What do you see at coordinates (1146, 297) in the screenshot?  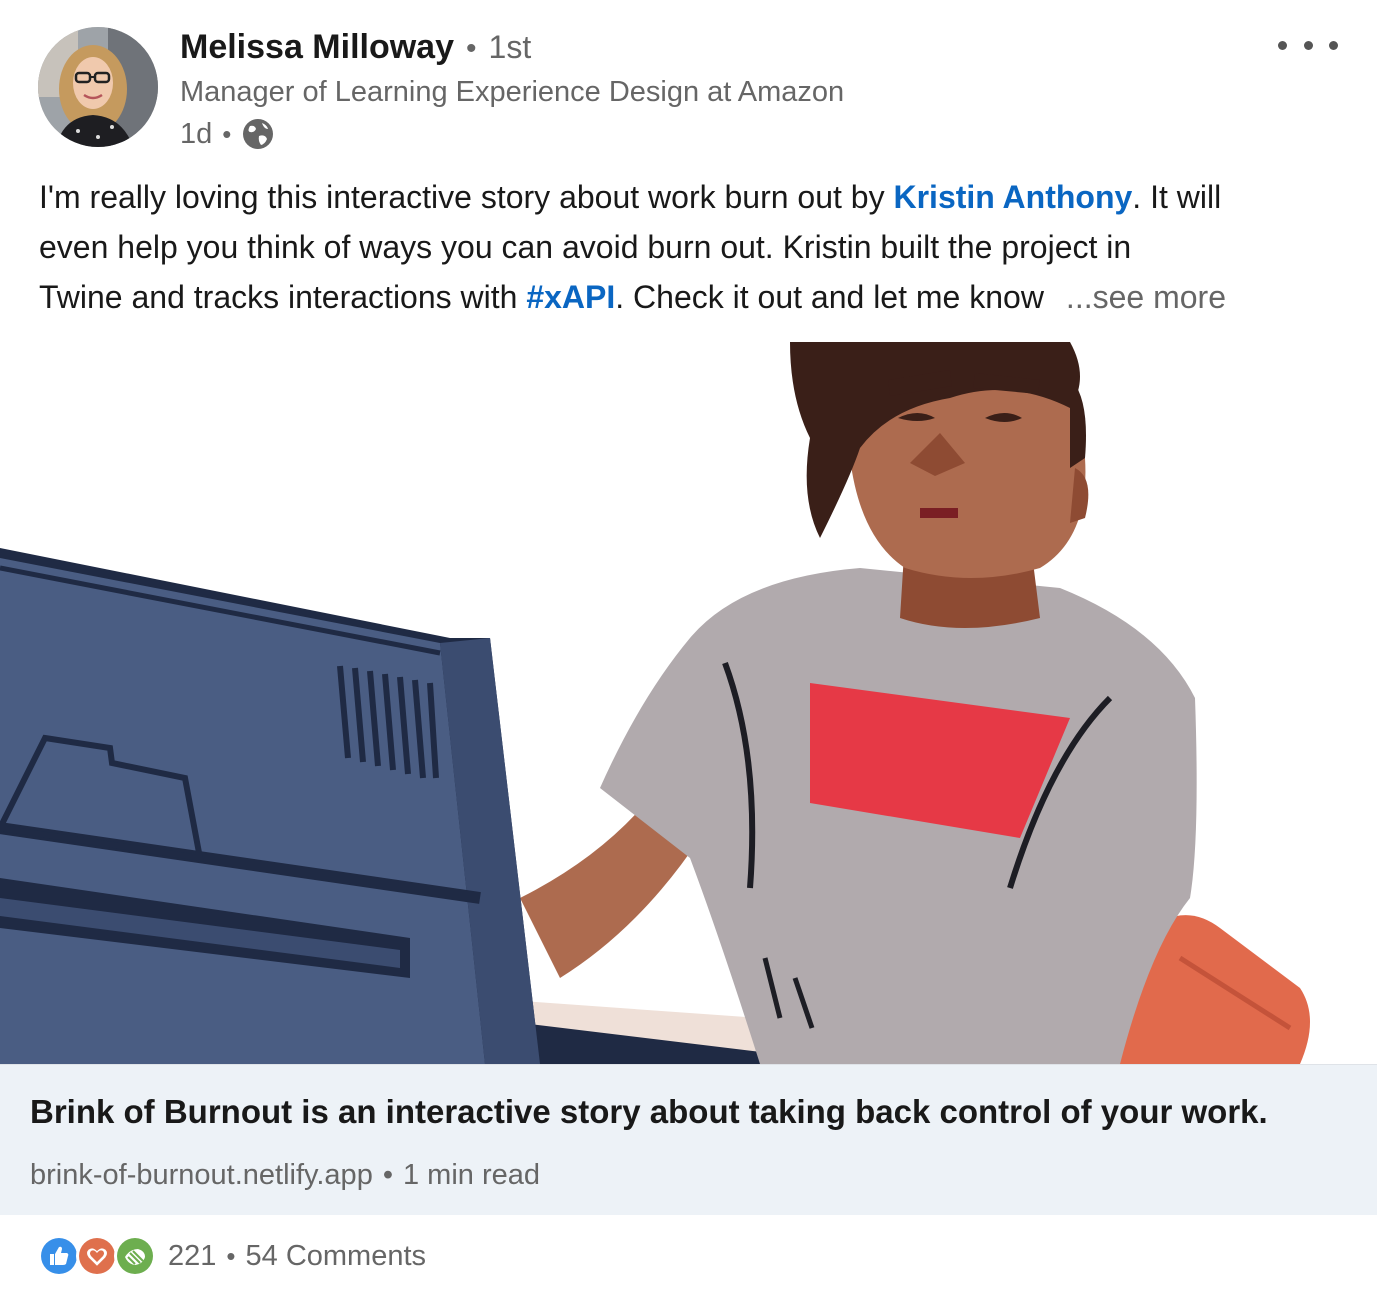 I see `see-more-button: ...see more` at bounding box center [1146, 297].